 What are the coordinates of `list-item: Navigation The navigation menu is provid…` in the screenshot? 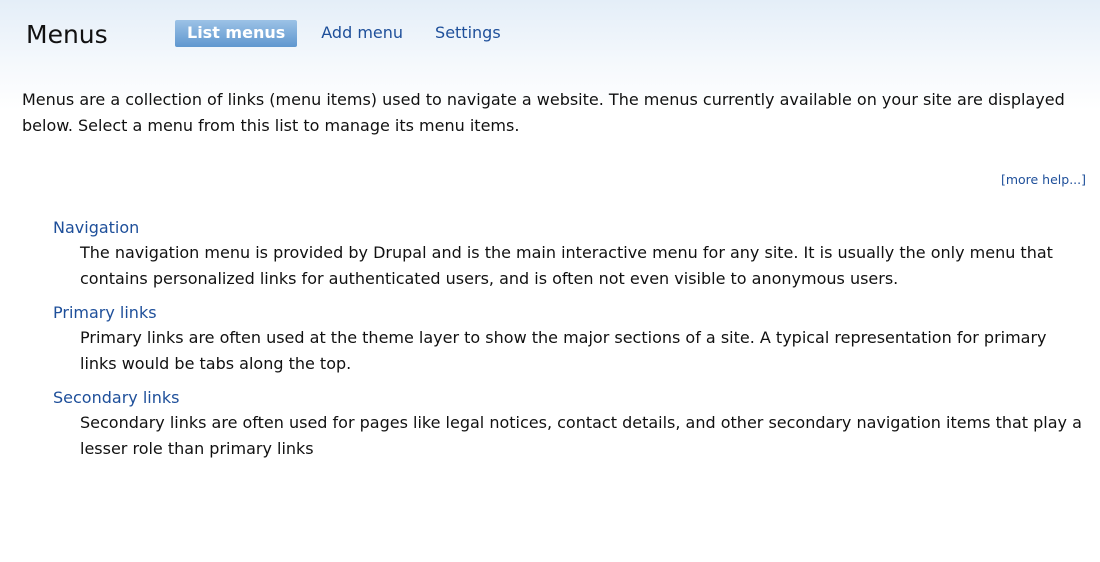 It's located at (570, 254).